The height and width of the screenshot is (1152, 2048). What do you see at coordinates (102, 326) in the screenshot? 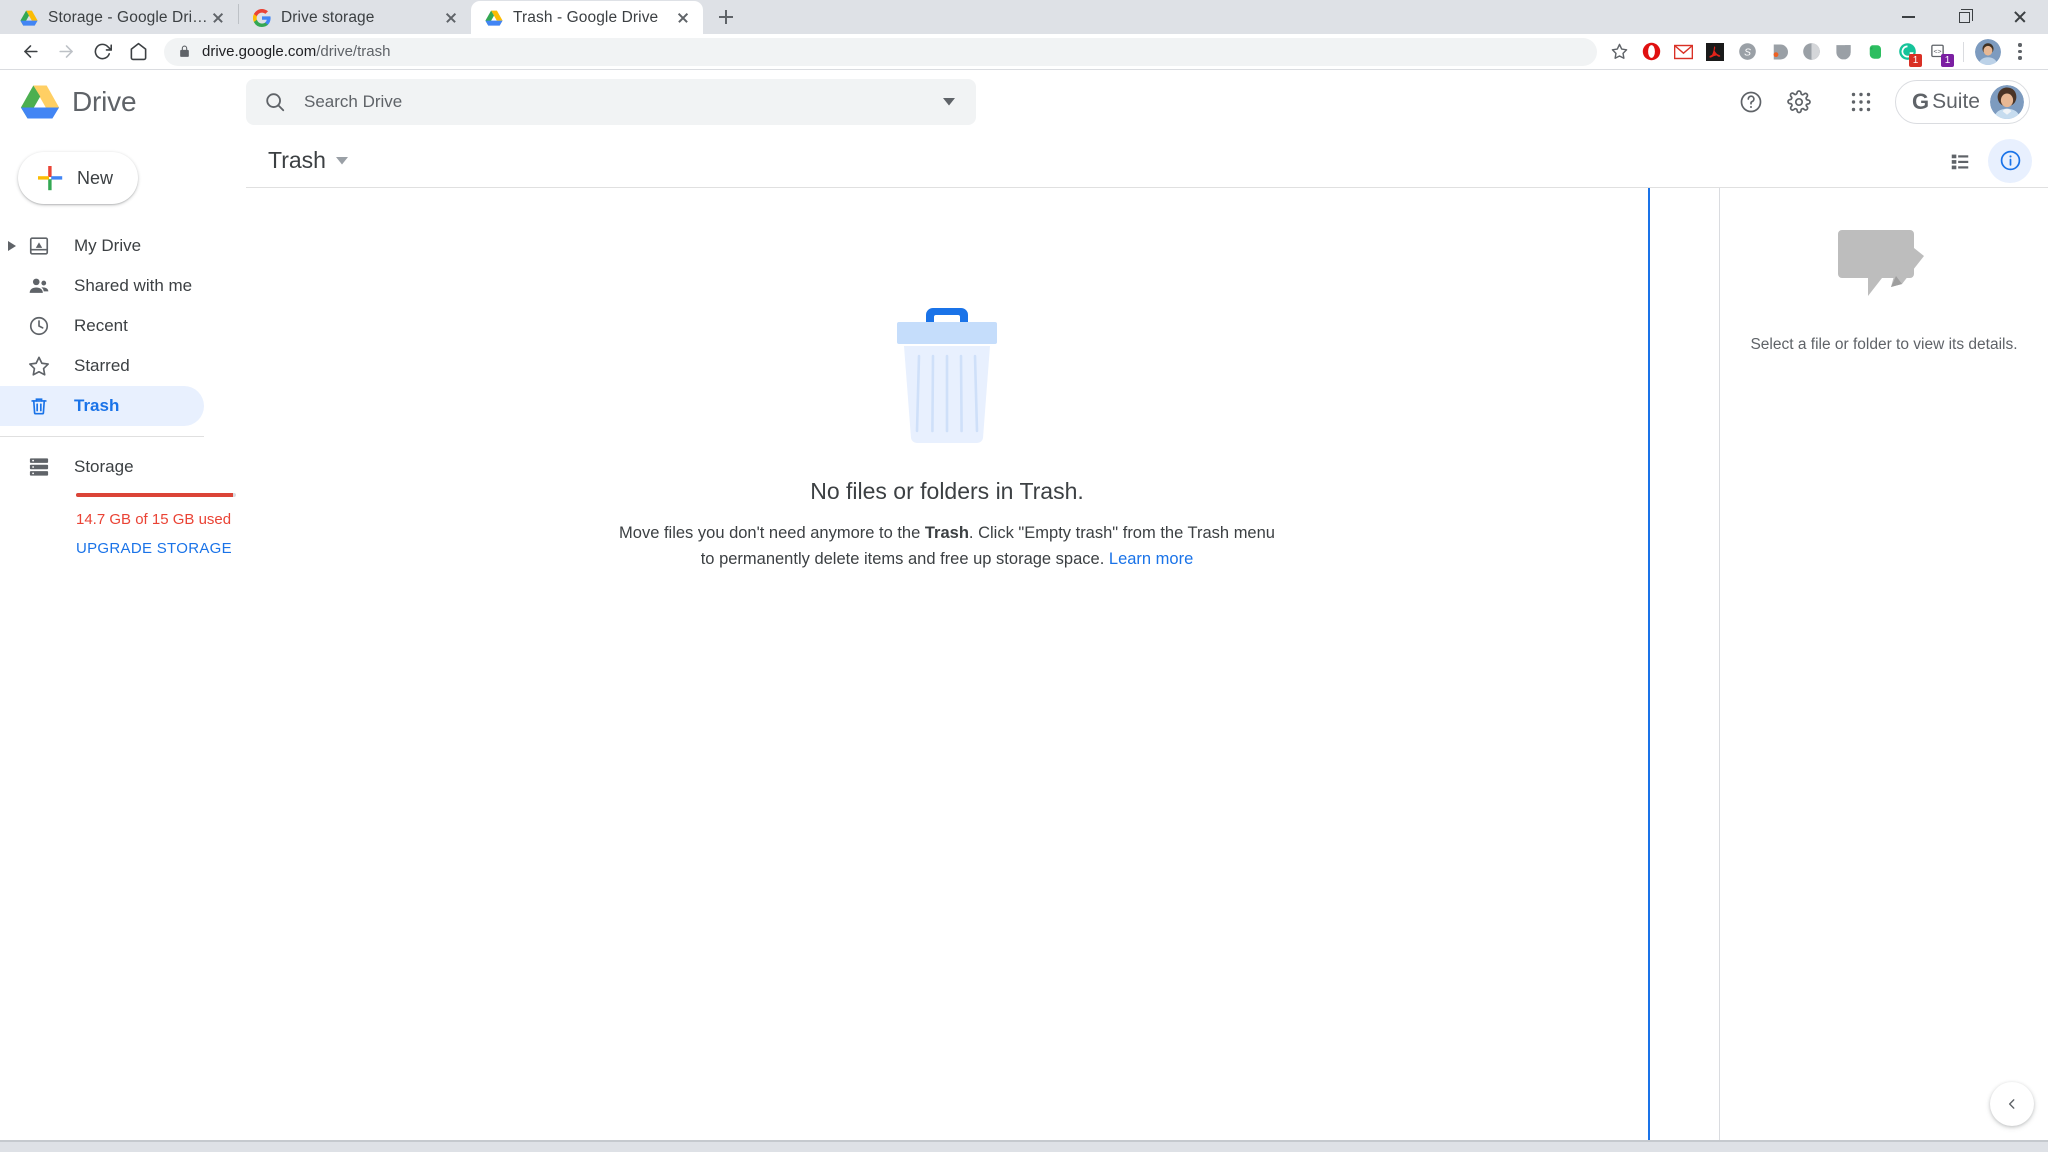
I see `sidebar-item-recent: Recent` at bounding box center [102, 326].